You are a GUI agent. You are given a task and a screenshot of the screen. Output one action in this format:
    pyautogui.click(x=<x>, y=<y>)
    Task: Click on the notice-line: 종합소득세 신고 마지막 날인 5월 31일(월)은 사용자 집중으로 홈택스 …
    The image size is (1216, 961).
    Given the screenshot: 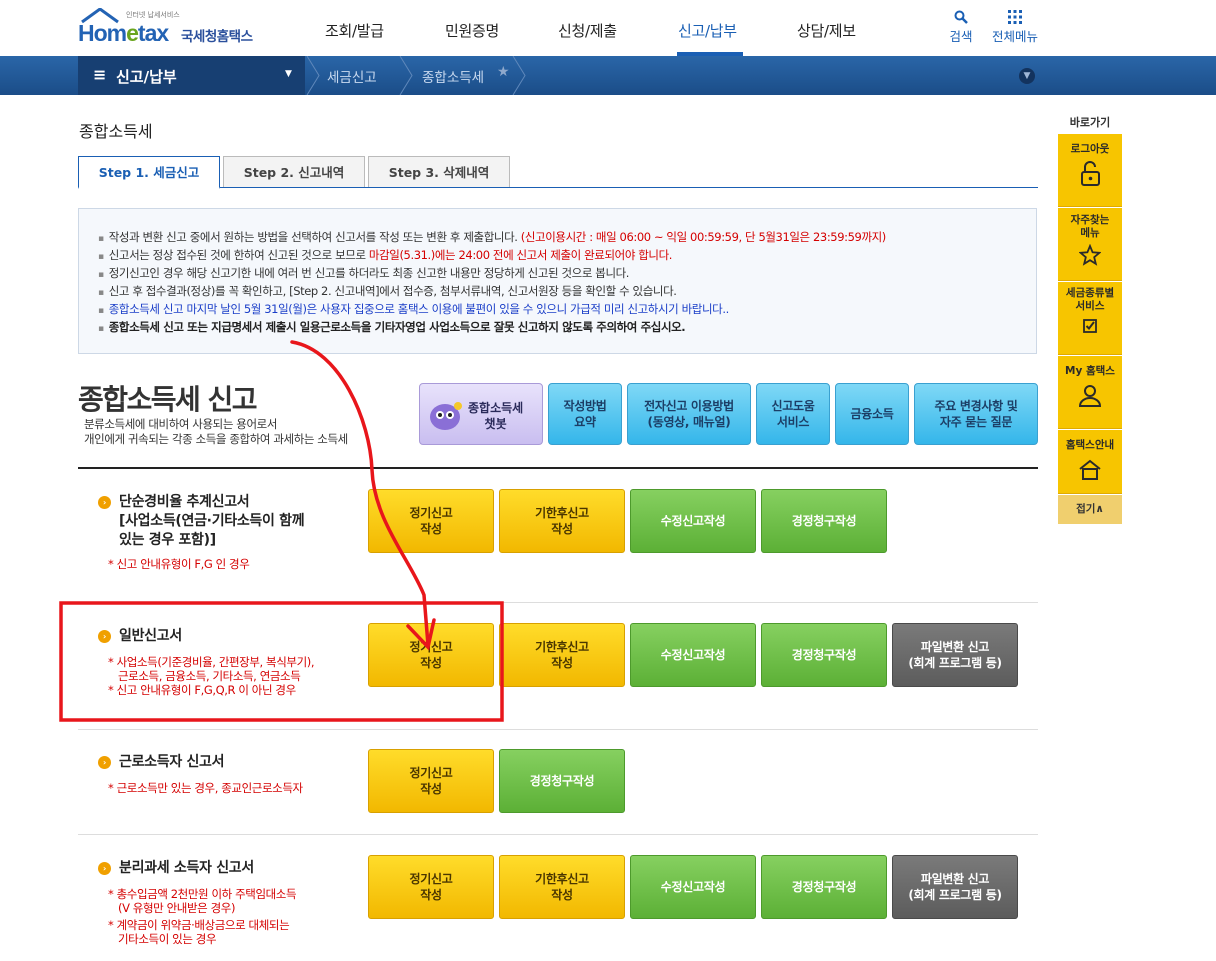 What is the action you would take?
    pyautogui.click(x=414, y=309)
    